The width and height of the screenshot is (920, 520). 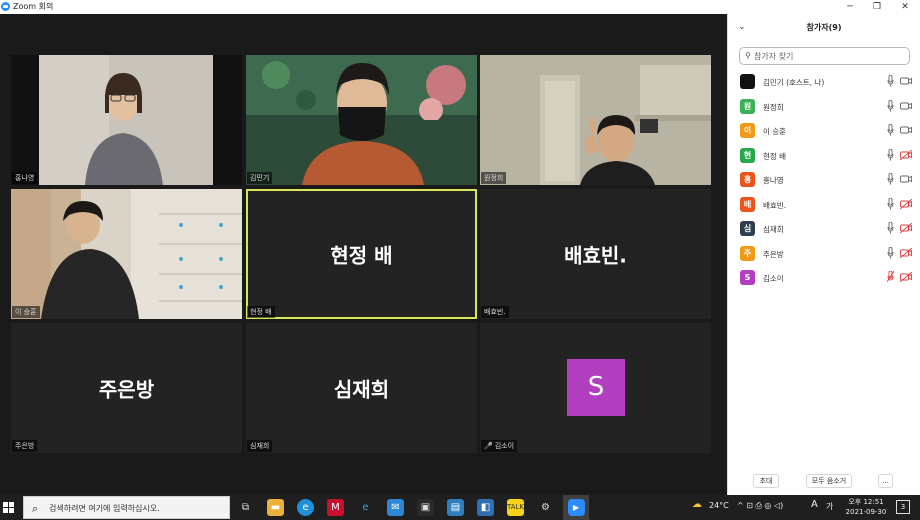 I want to click on video-tile-sim-jaehee: 심재희 심재희, so click(x=361, y=388).